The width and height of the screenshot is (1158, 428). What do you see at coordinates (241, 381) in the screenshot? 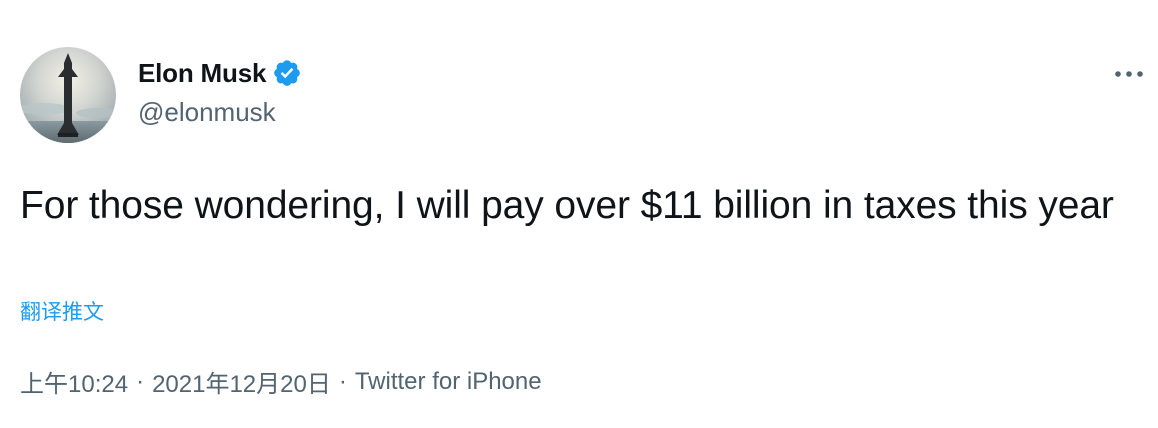
I see `tweet-date-link: 2021年12月20日` at bounding box center [241, 381].